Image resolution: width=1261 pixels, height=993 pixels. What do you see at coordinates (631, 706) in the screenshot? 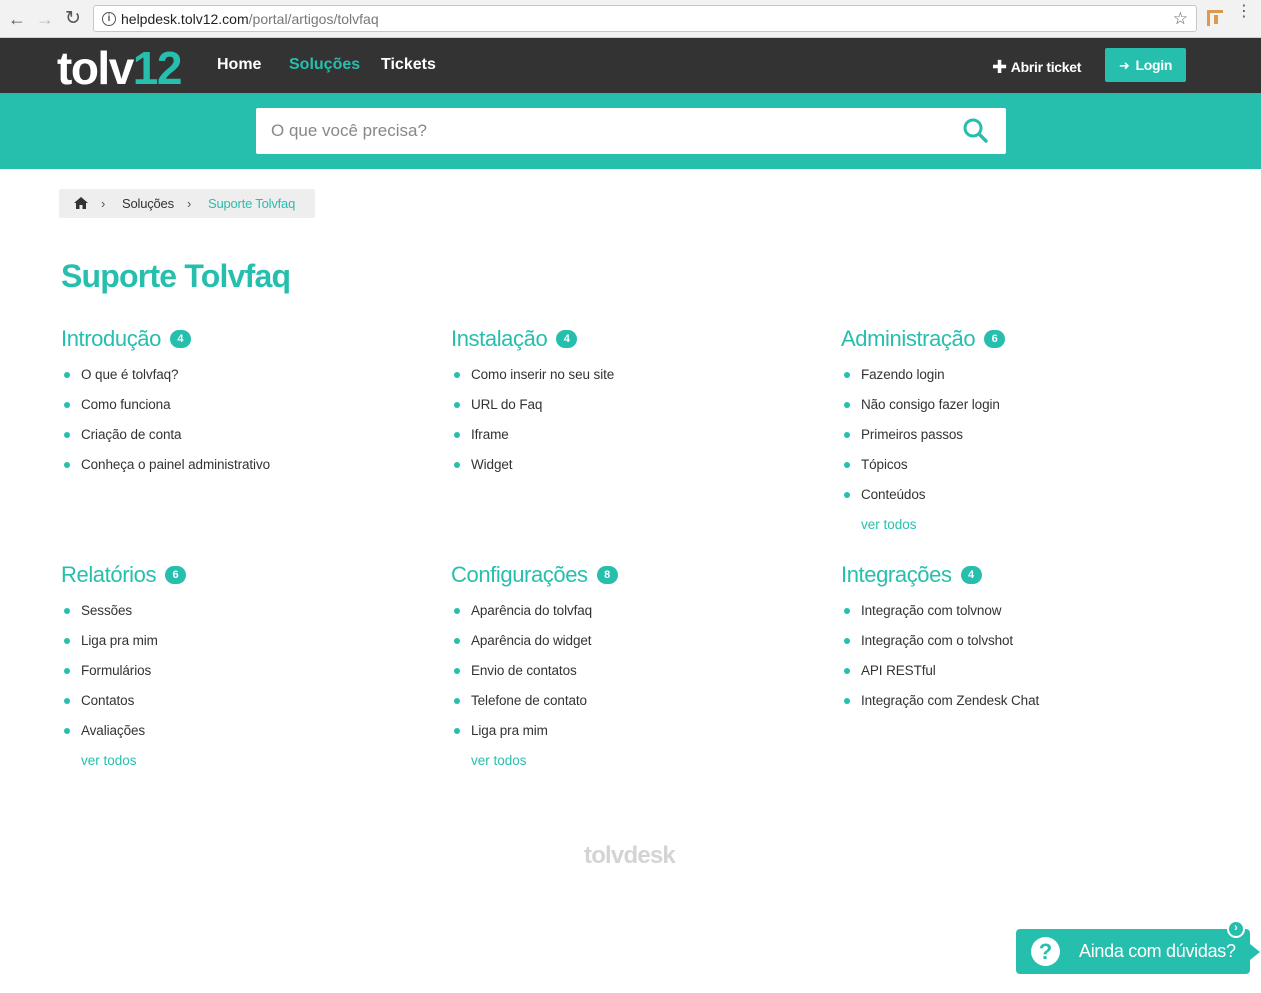
I see `article-link: Telefone de contato` at bounding box center [631, 706].